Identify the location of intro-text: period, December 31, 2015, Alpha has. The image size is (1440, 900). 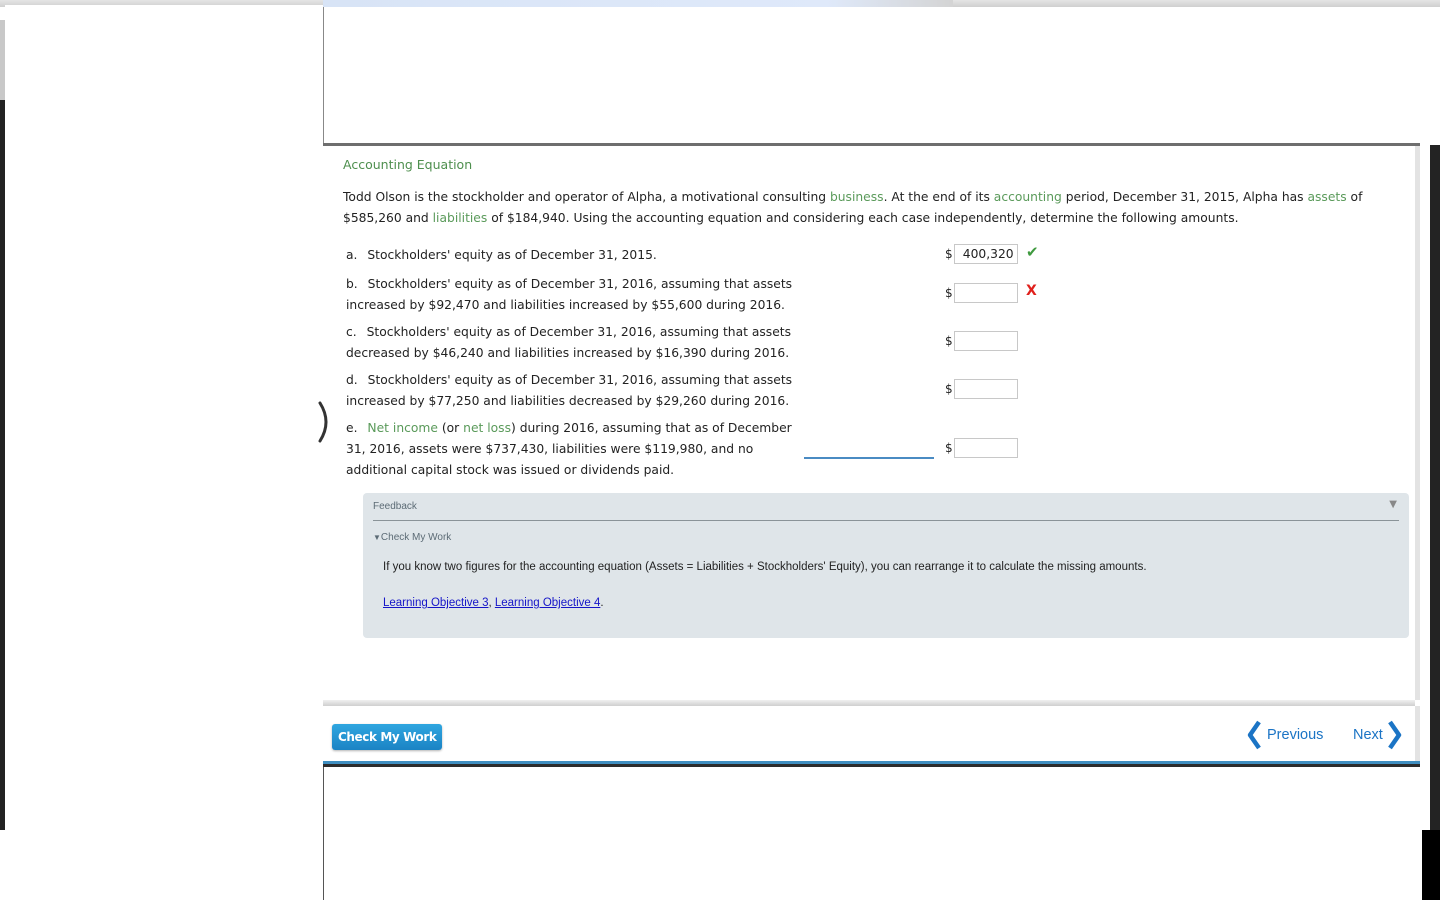
(1184, 197).